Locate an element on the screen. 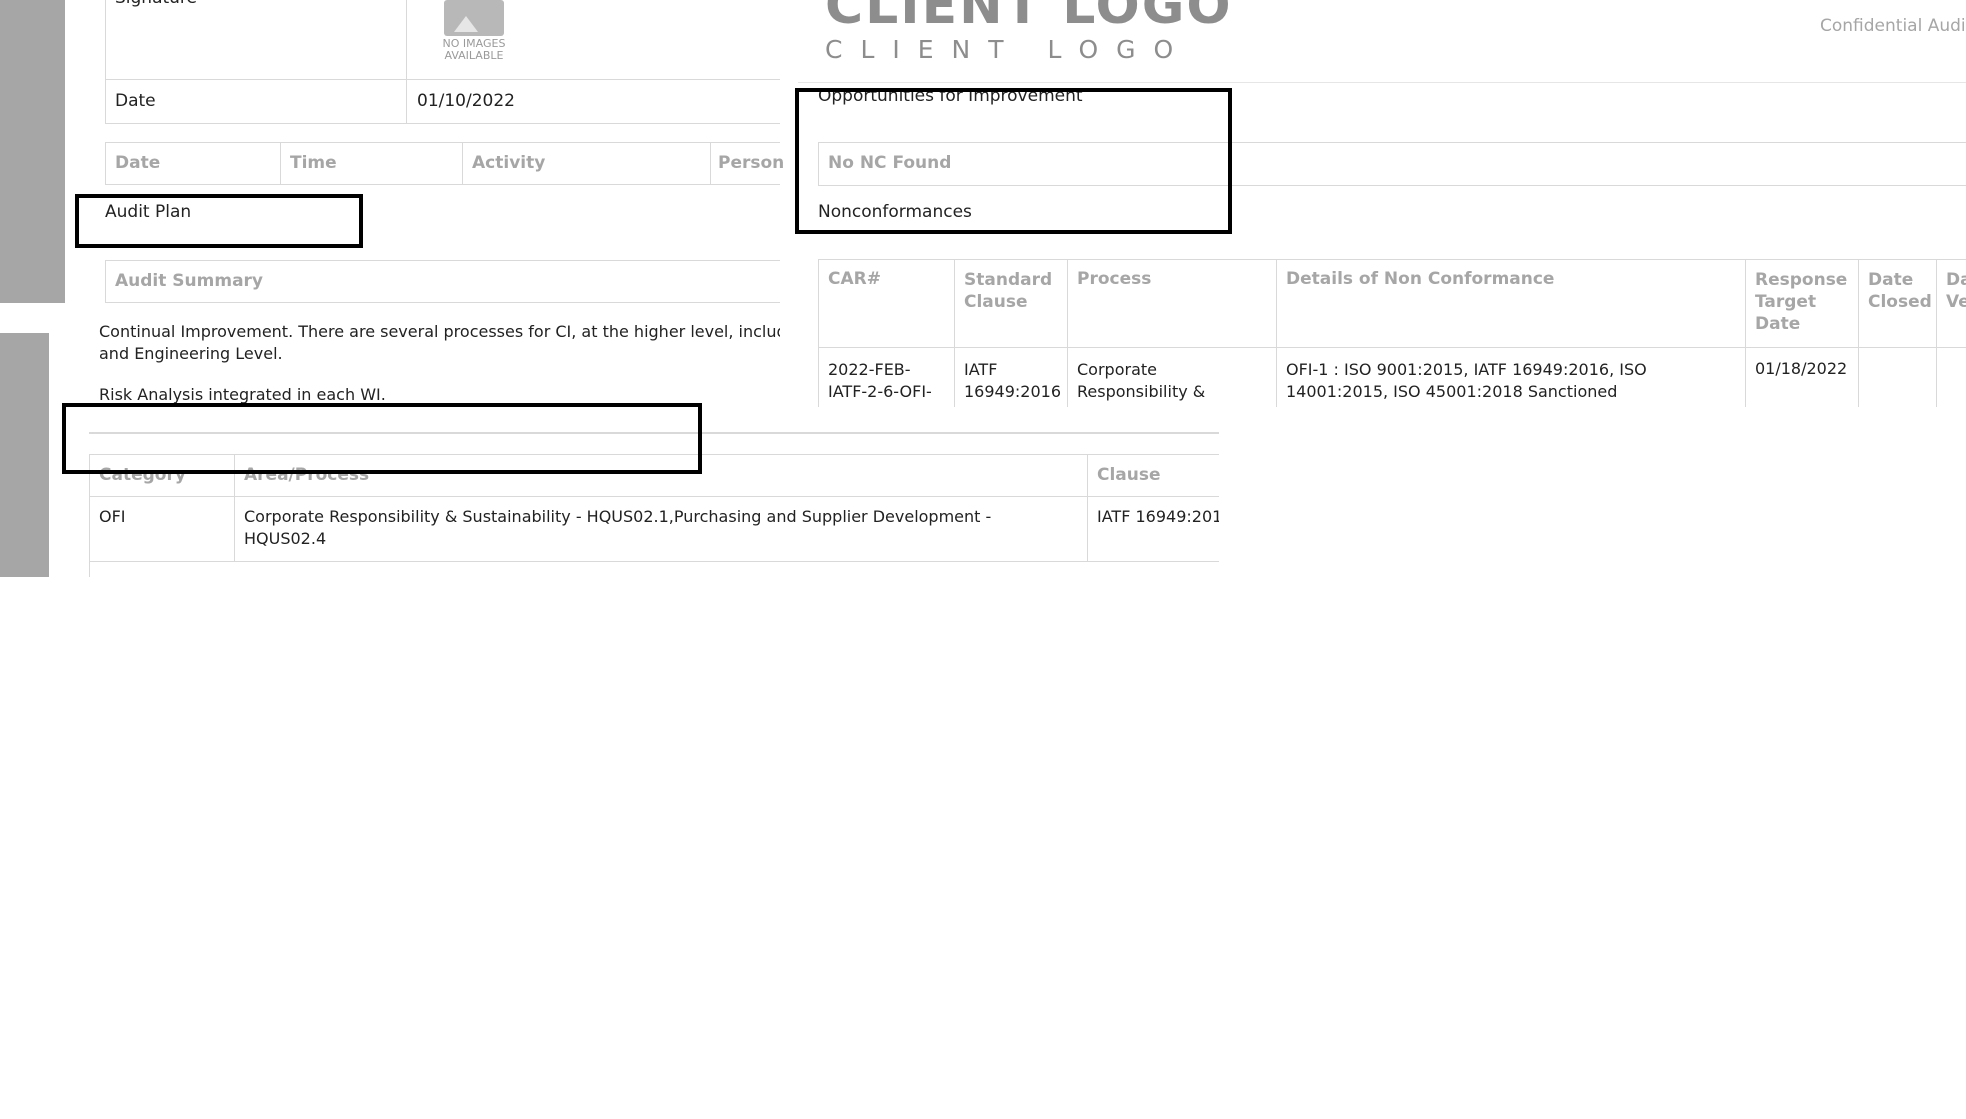 Image resolution: width=1966 pixels, height=1119 pixels. nc-col-car-header: CAR# is located at coordinates (854, 279).